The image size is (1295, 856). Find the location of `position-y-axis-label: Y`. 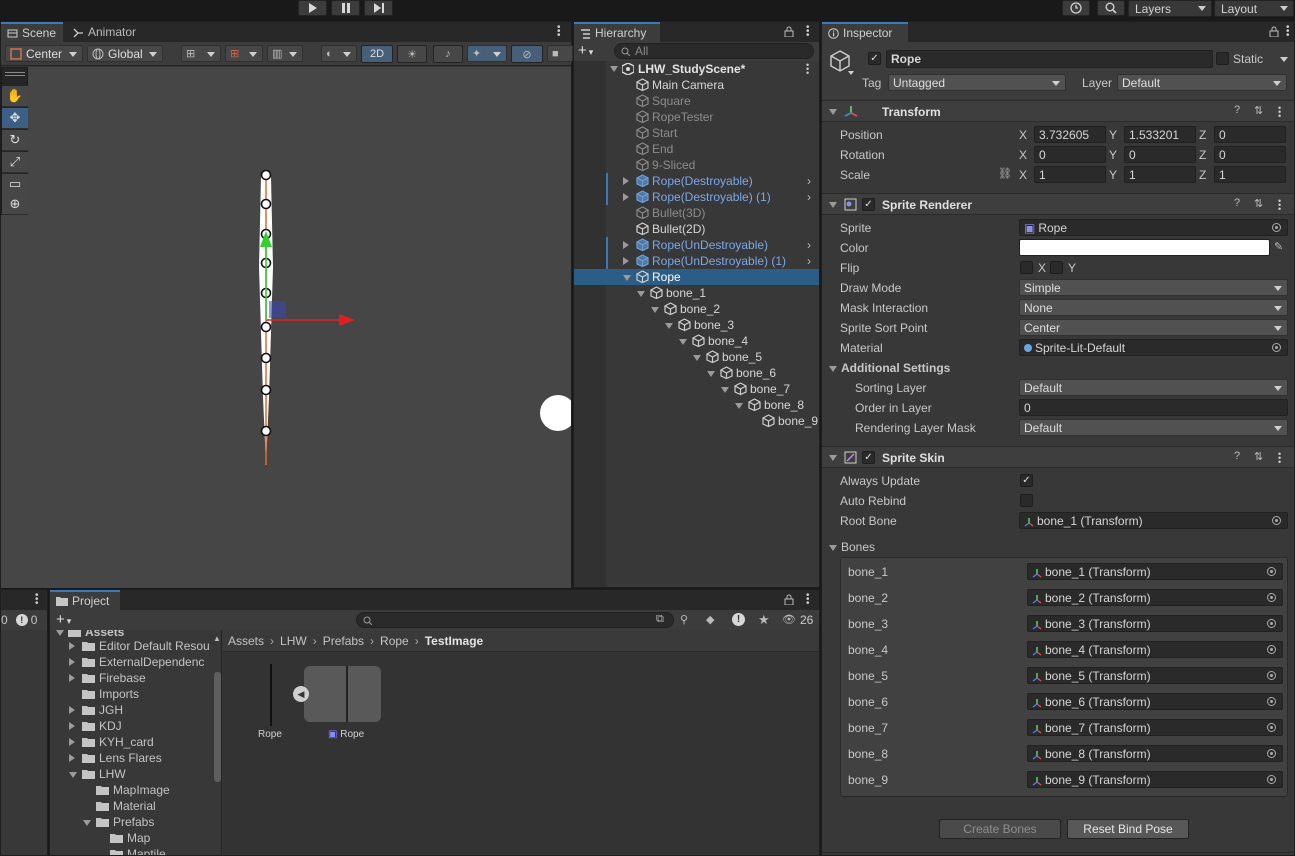

position-y-axis-label: Y is located at coordinates (1113, 135).